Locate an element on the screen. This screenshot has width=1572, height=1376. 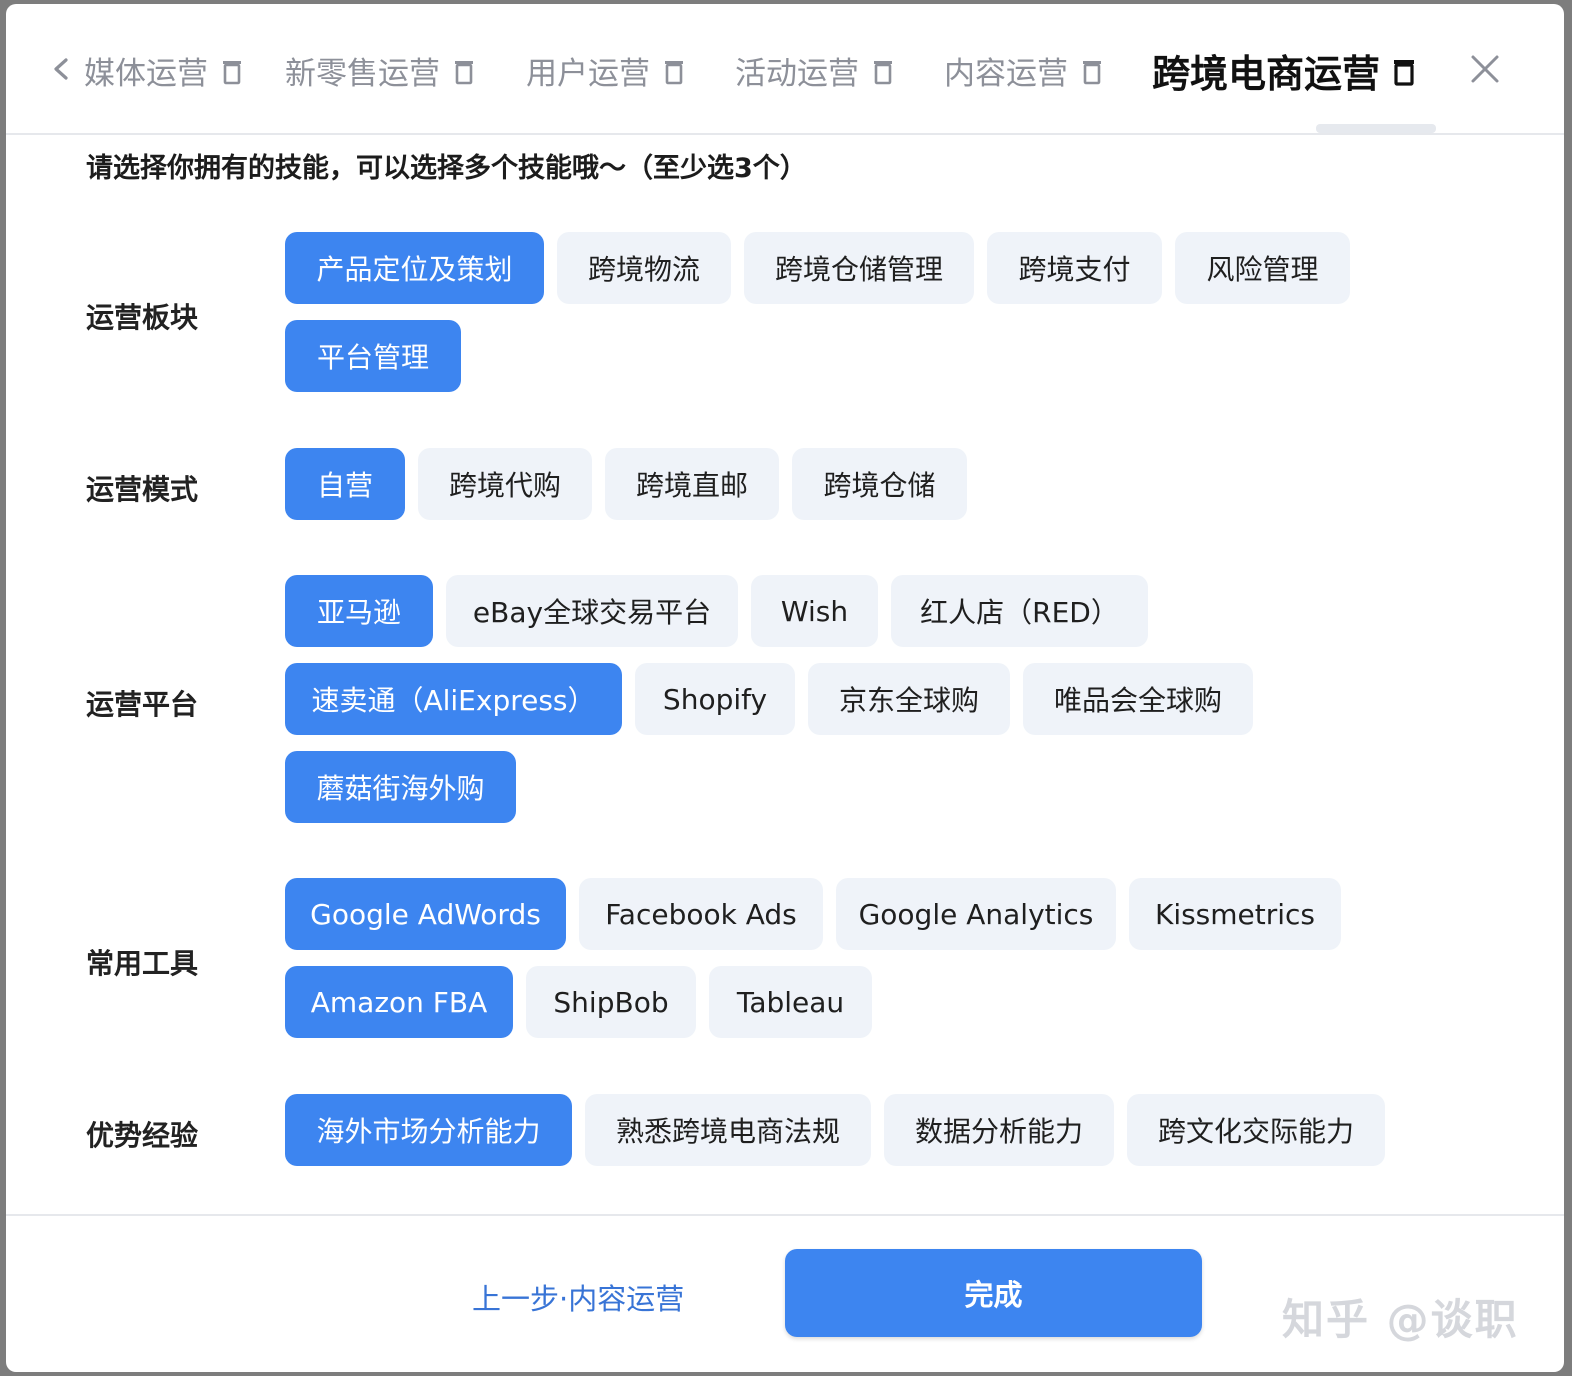
skill-chip: Amazon FBA is located at coordinates (399, 1002).